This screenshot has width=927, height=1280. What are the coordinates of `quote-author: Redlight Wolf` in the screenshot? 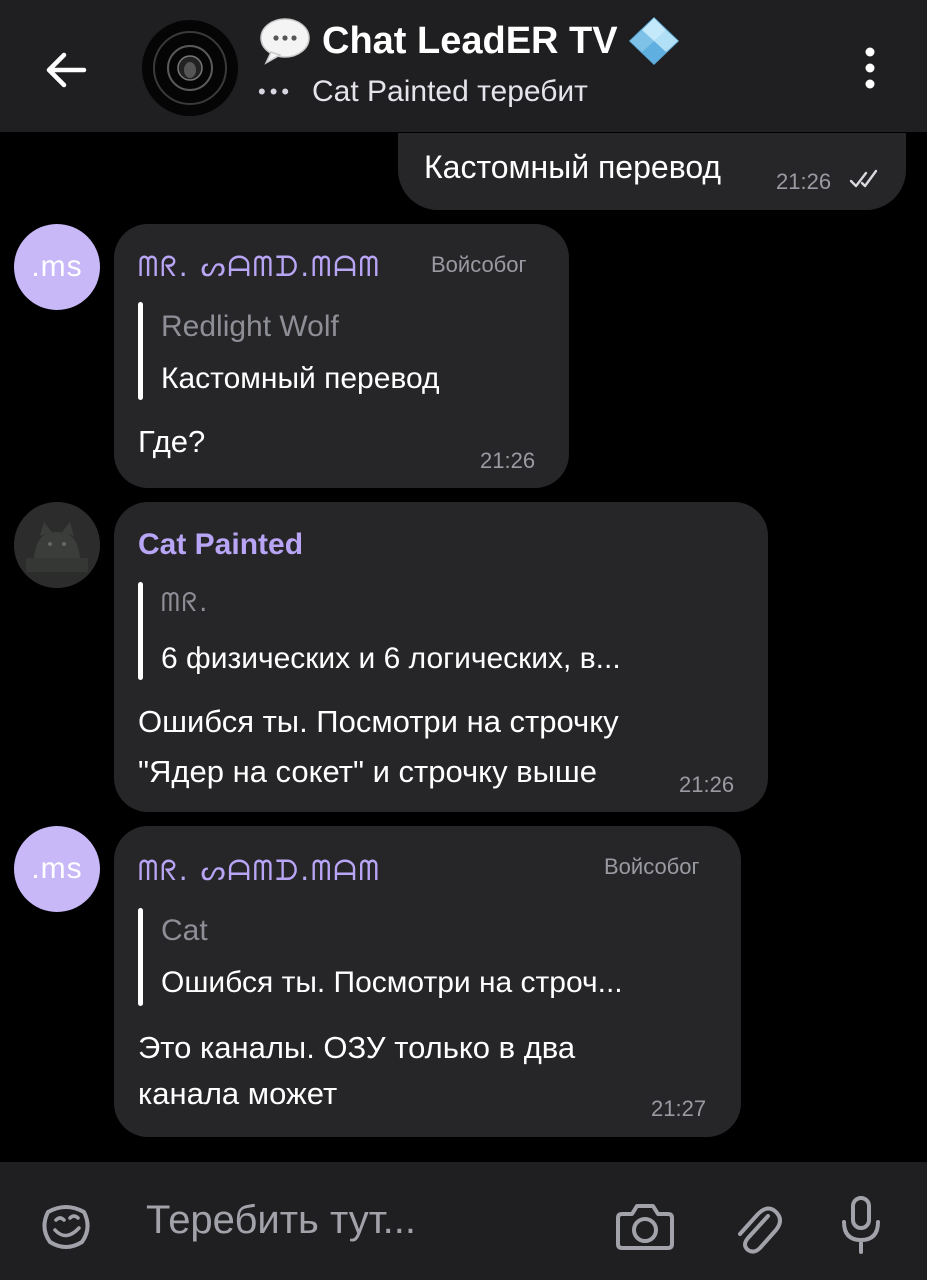 It's located at (250, 327).